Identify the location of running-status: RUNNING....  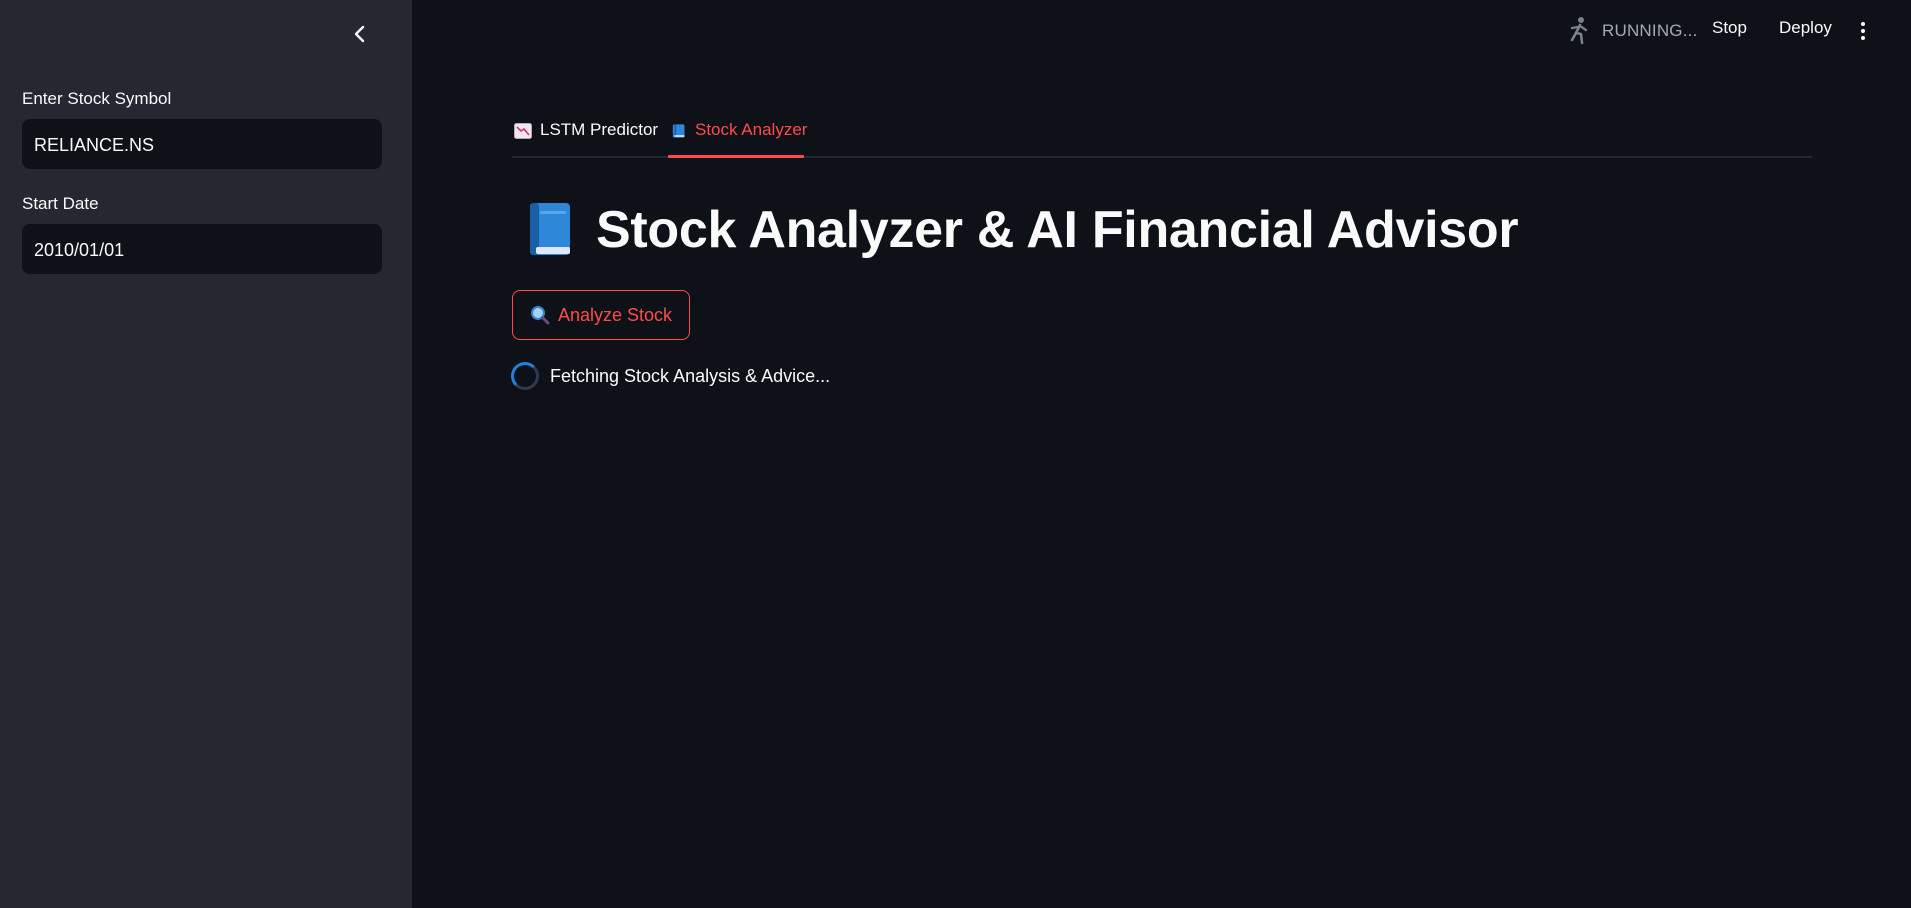
(1632, 31).